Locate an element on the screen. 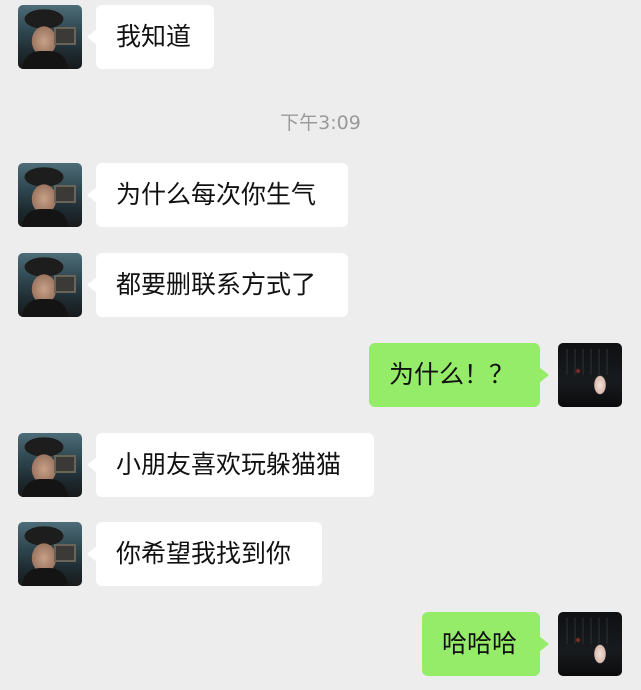 The width and height of the screenshot is (641, 690). message-bubble: 我知道 is located at coordinates (150, 37).